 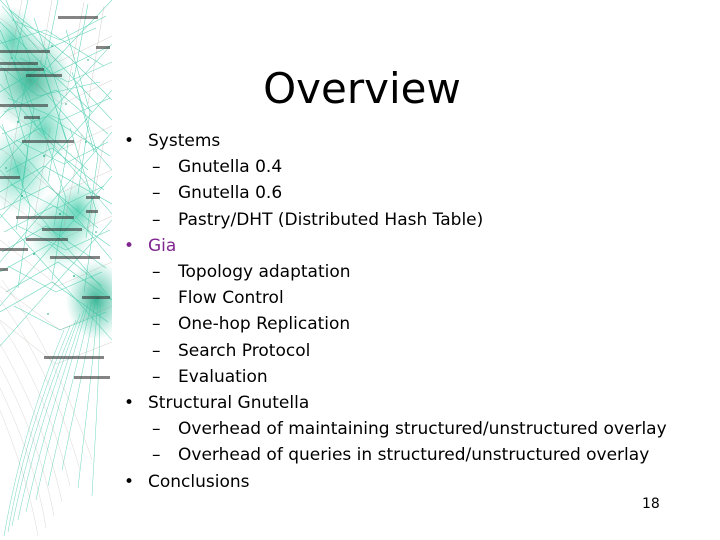 I want to click on list-item-level1: • Structural Gnutella, so click(x=416, y=403).